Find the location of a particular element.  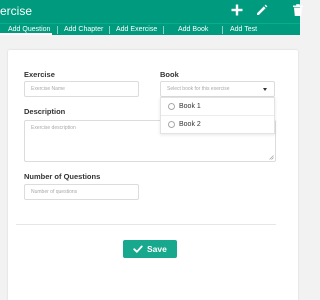

pencil-icon is located at coordinates (262, 10).